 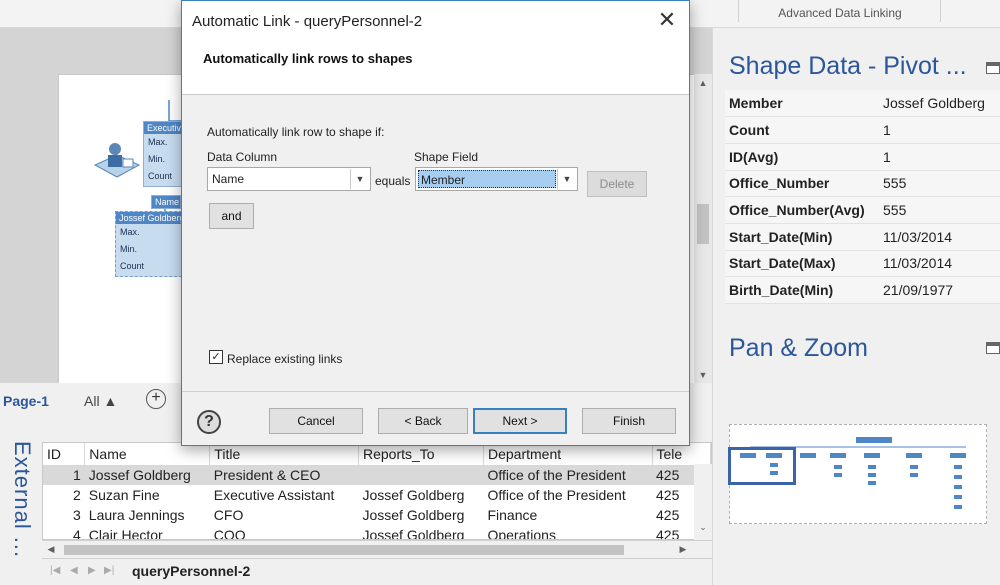 I want to click on shape-data-key: Birth_Date(Min), so click(x=802, y=290).